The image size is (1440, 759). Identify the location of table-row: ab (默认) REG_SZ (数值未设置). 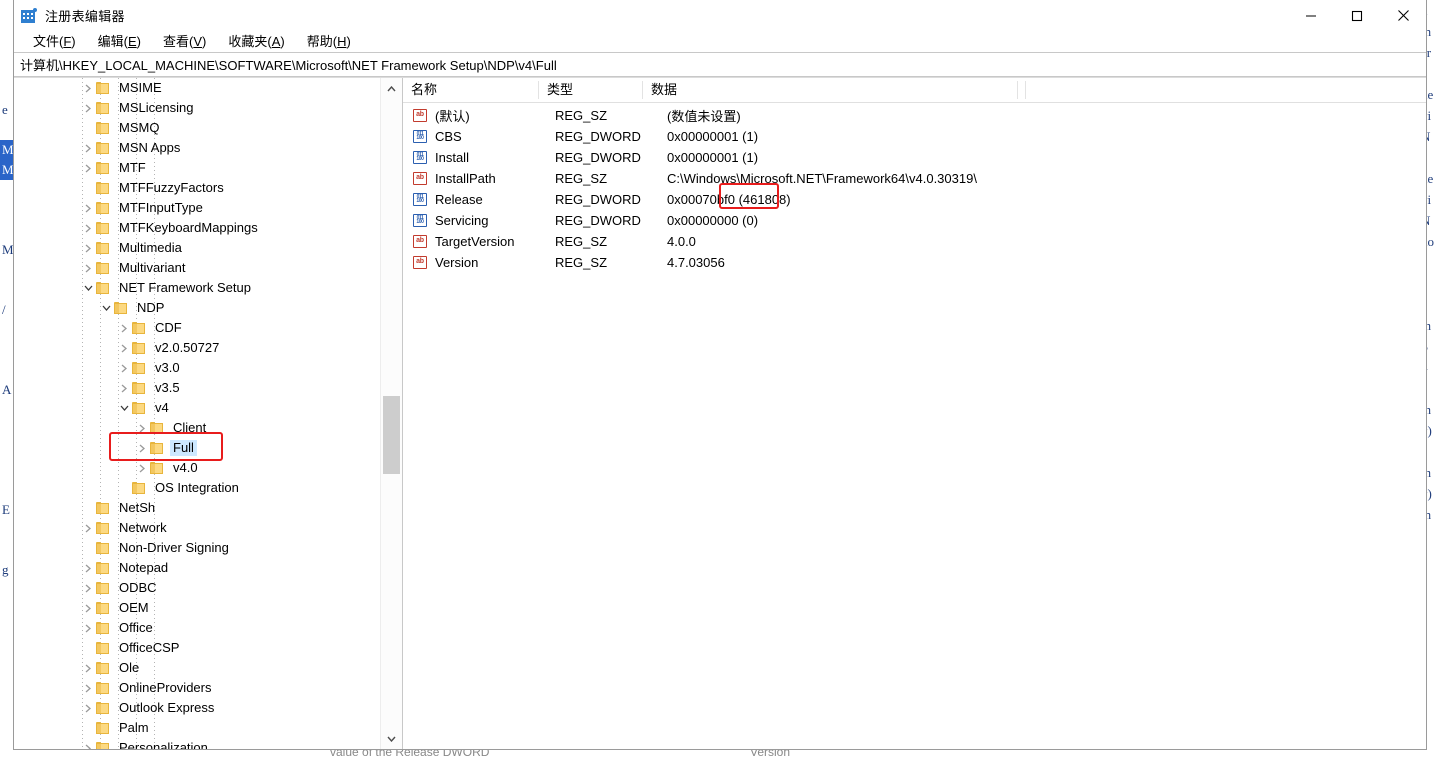
(914, 115).